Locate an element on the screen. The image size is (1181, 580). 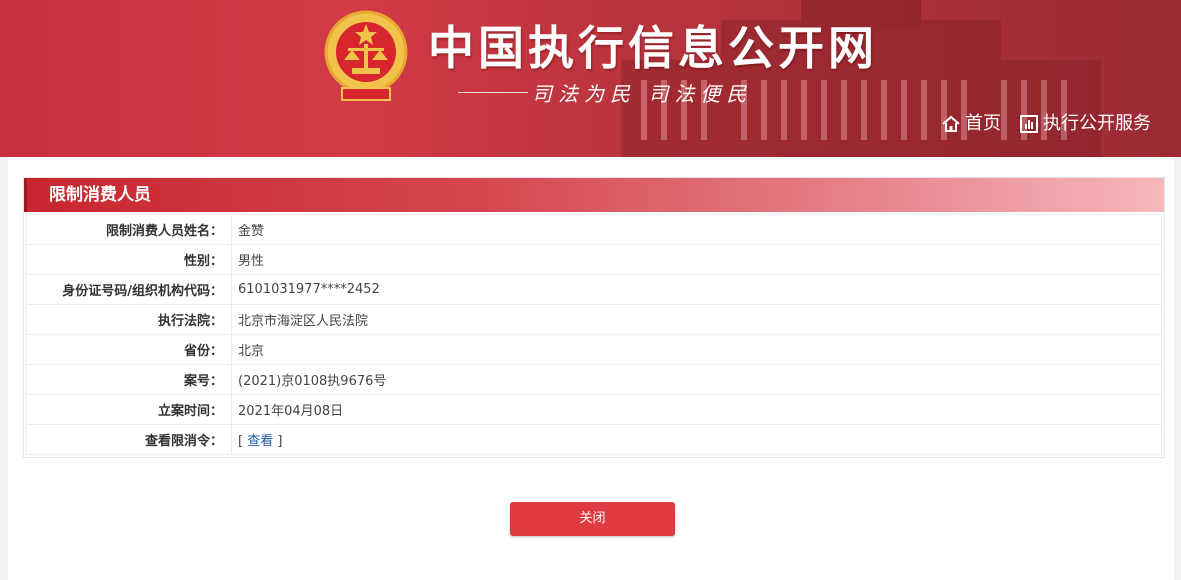
table-row: 执行法院： 北京市海淀区人民法院 is located at coordinates (594, 320).